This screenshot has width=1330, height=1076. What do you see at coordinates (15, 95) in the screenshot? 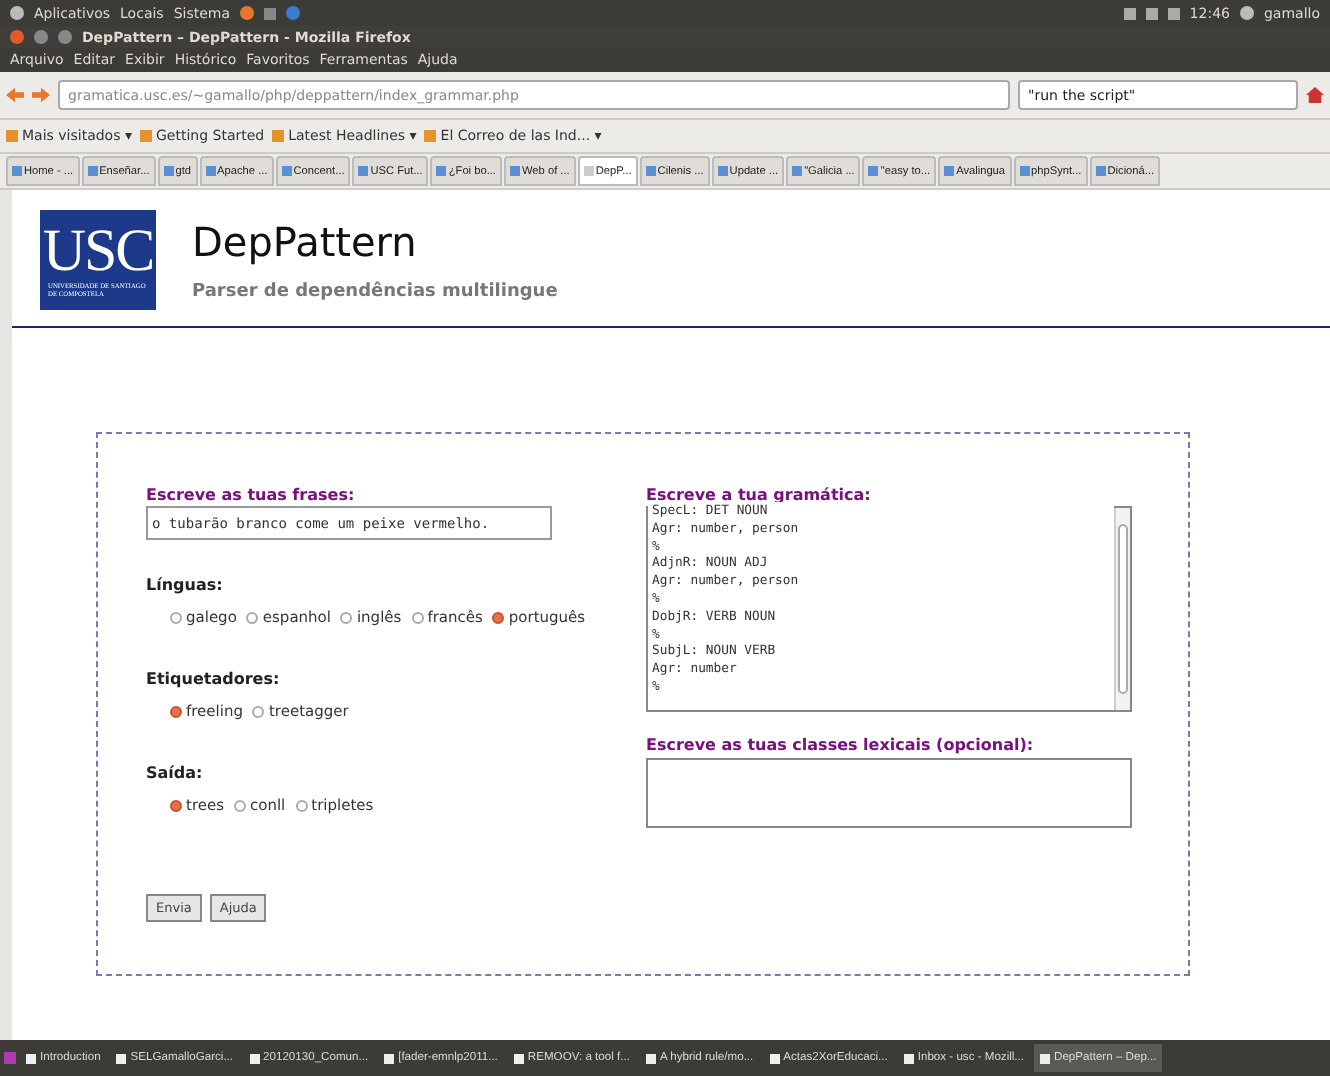
I see `back-icon` at bounding box center [15, 95].